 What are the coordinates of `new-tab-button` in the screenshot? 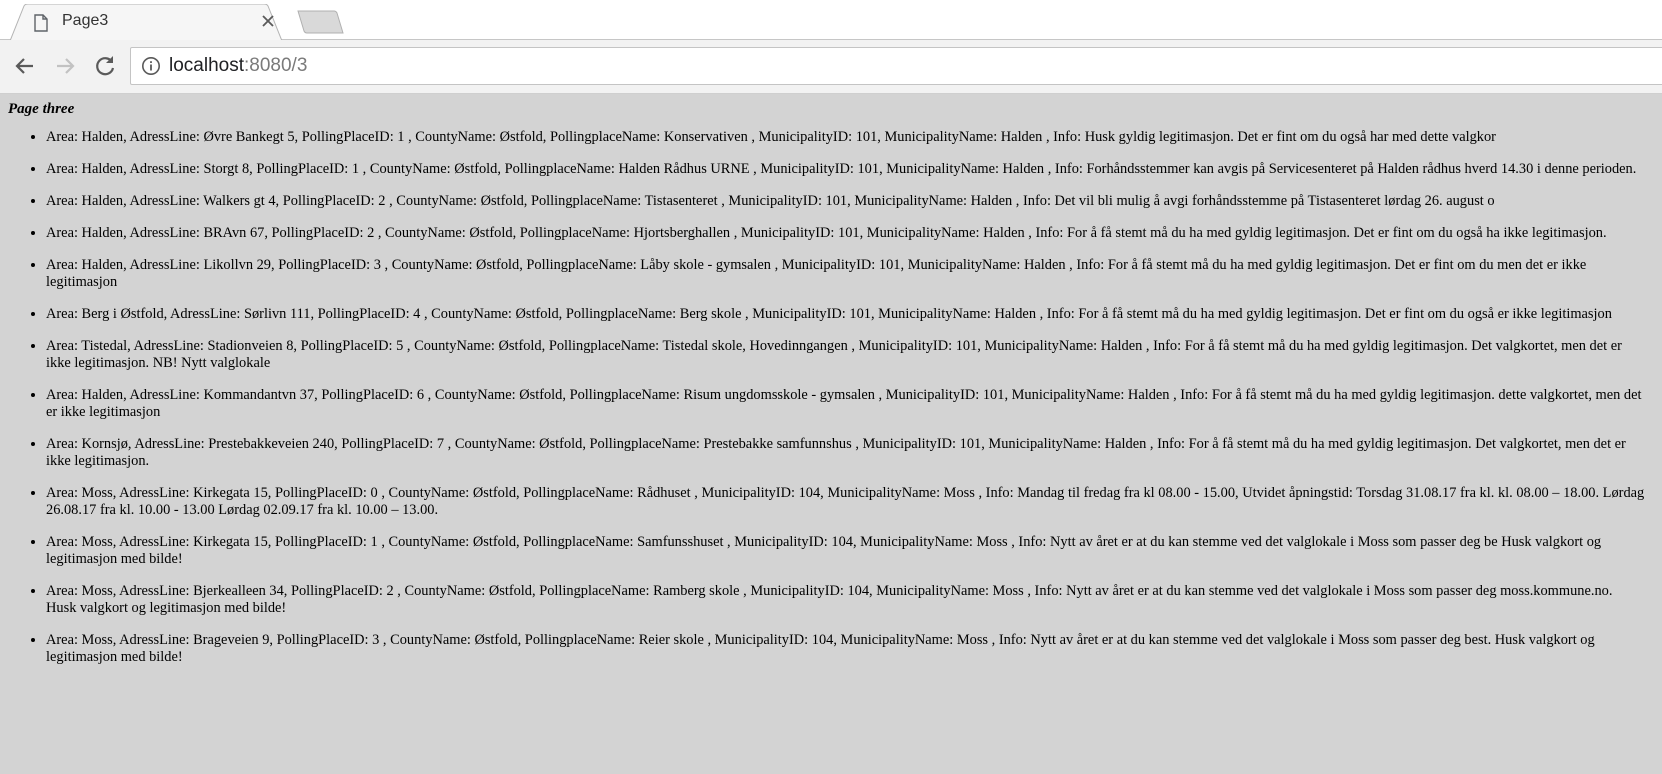 It's located at (320, 22).